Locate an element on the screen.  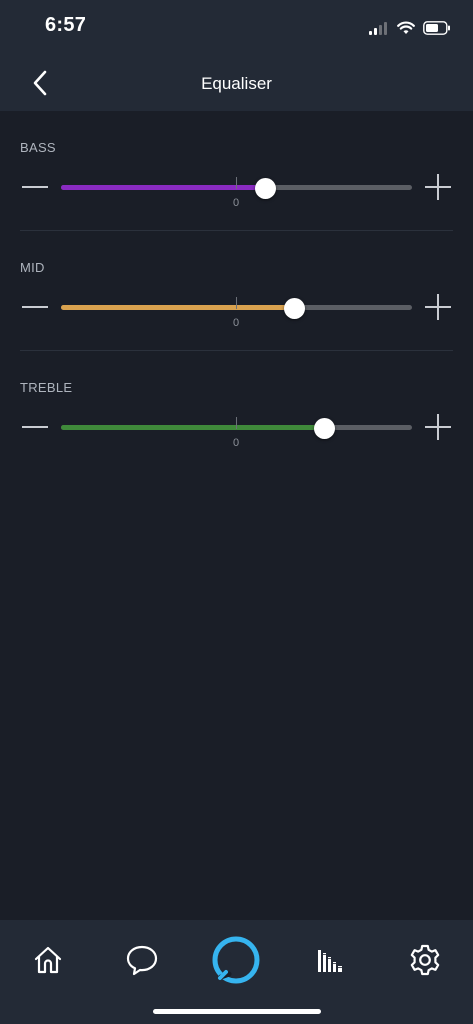
status-icons is located at coordinates (410, 28).